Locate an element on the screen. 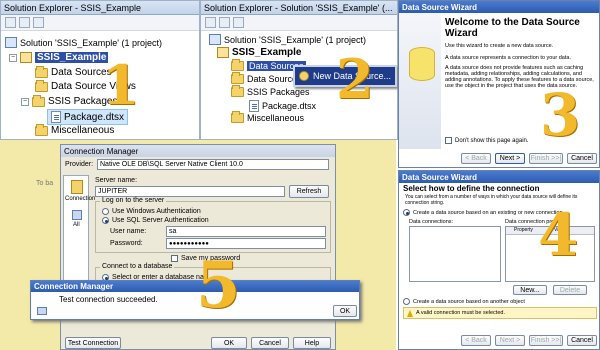  tree-project: − SSIS_Example is located at coordinates (59, 57).